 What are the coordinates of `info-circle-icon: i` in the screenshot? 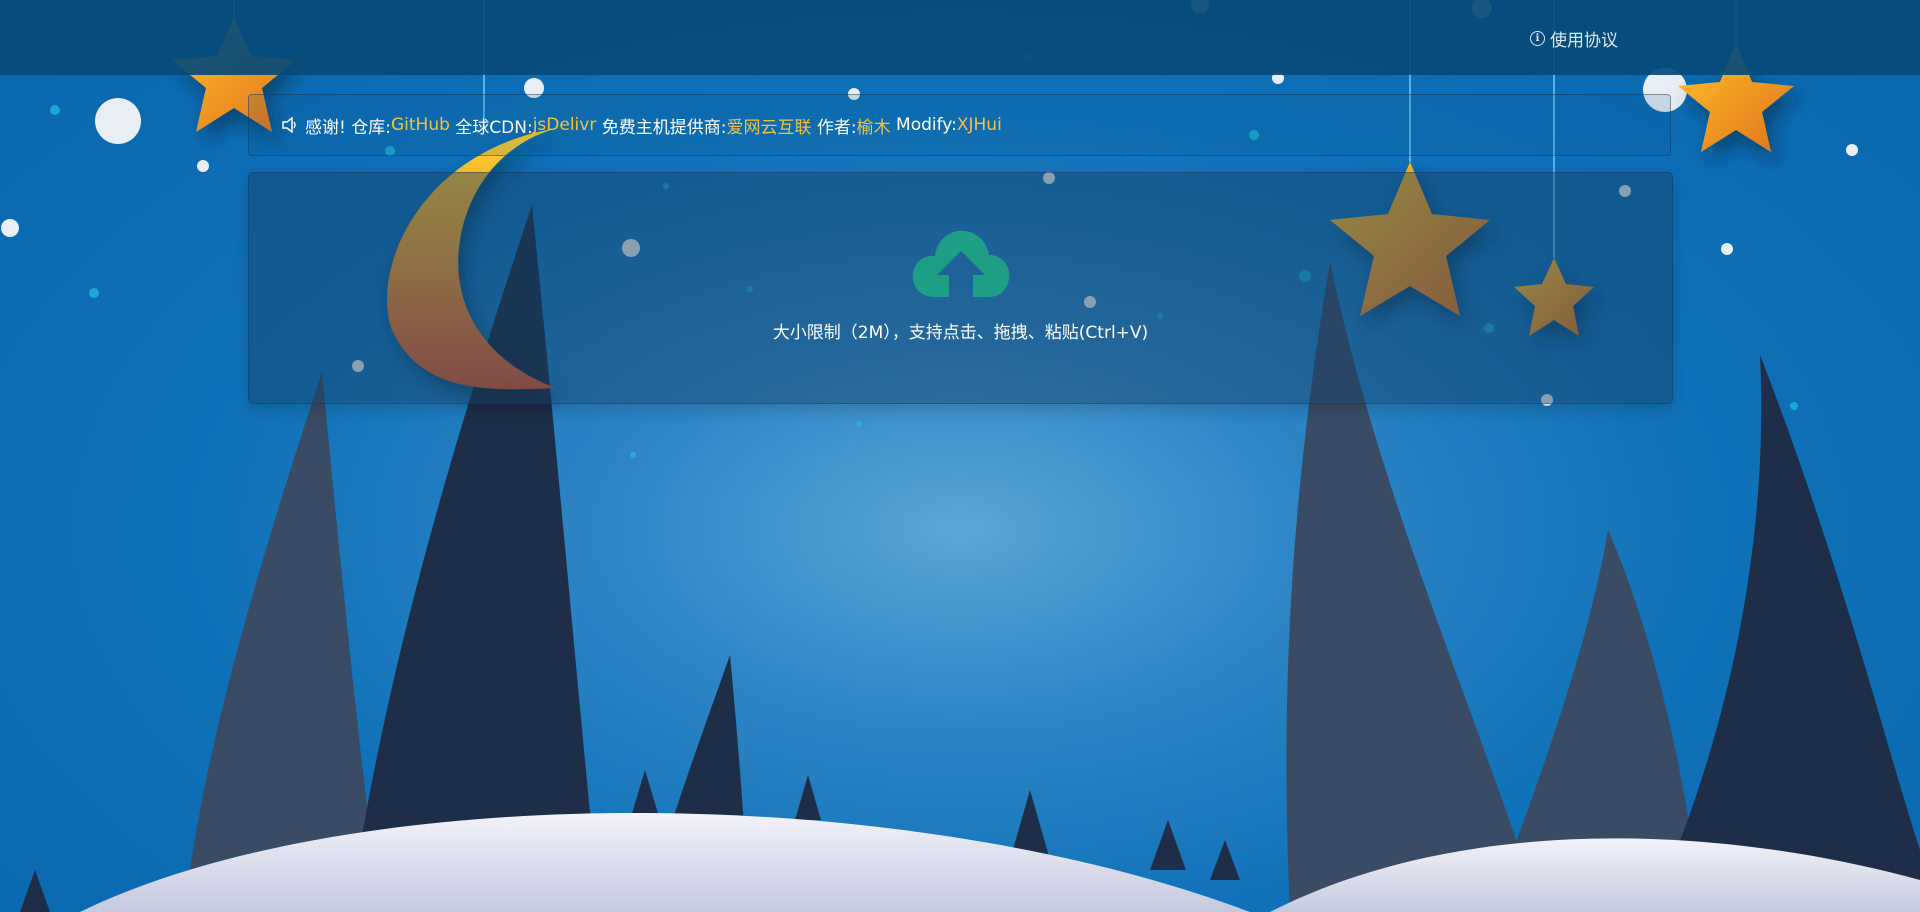 It's located at (1537, 38).